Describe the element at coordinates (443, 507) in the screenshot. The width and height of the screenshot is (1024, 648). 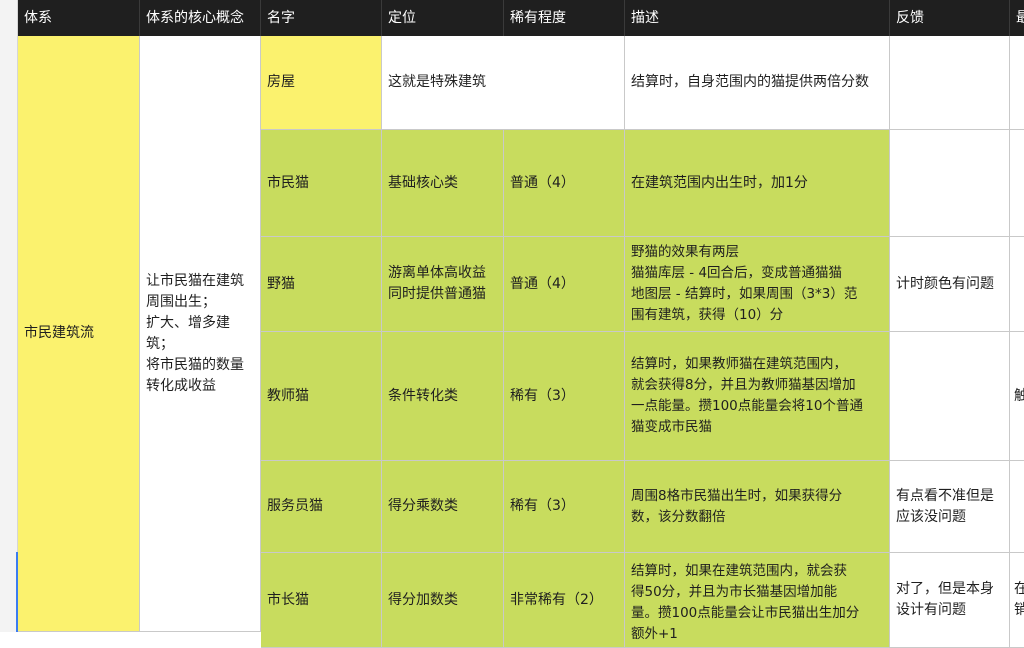
I see `cell-position: 得分乘数类` at that location.